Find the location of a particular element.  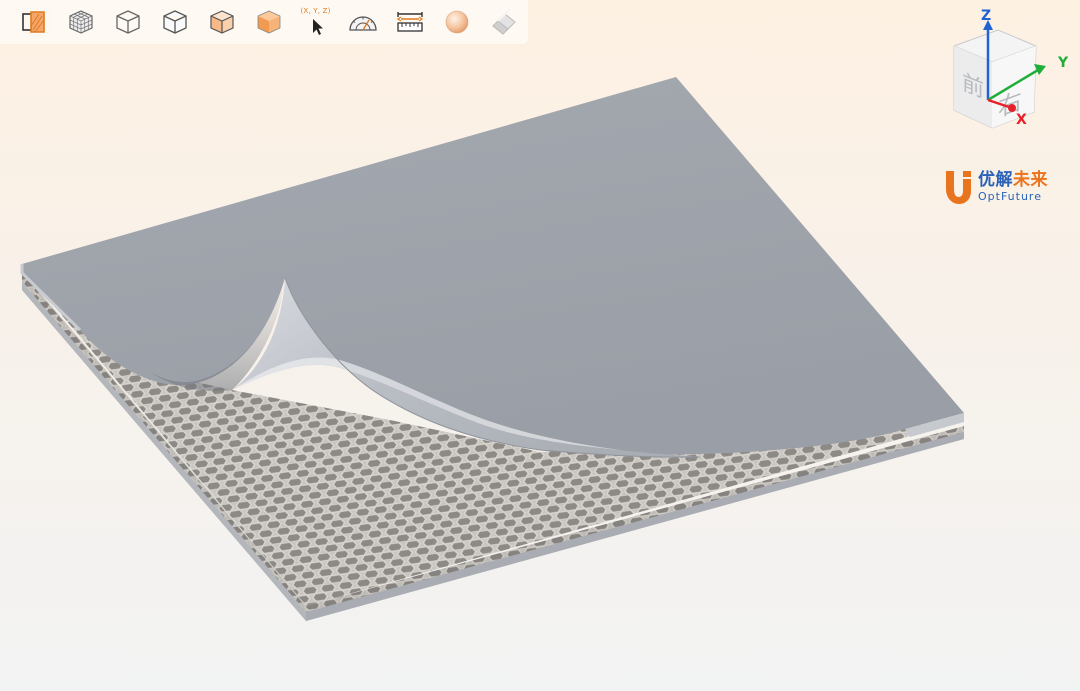

optfuture-logo: 优解未来 OptFuture is located at coordinates (1007, 187).